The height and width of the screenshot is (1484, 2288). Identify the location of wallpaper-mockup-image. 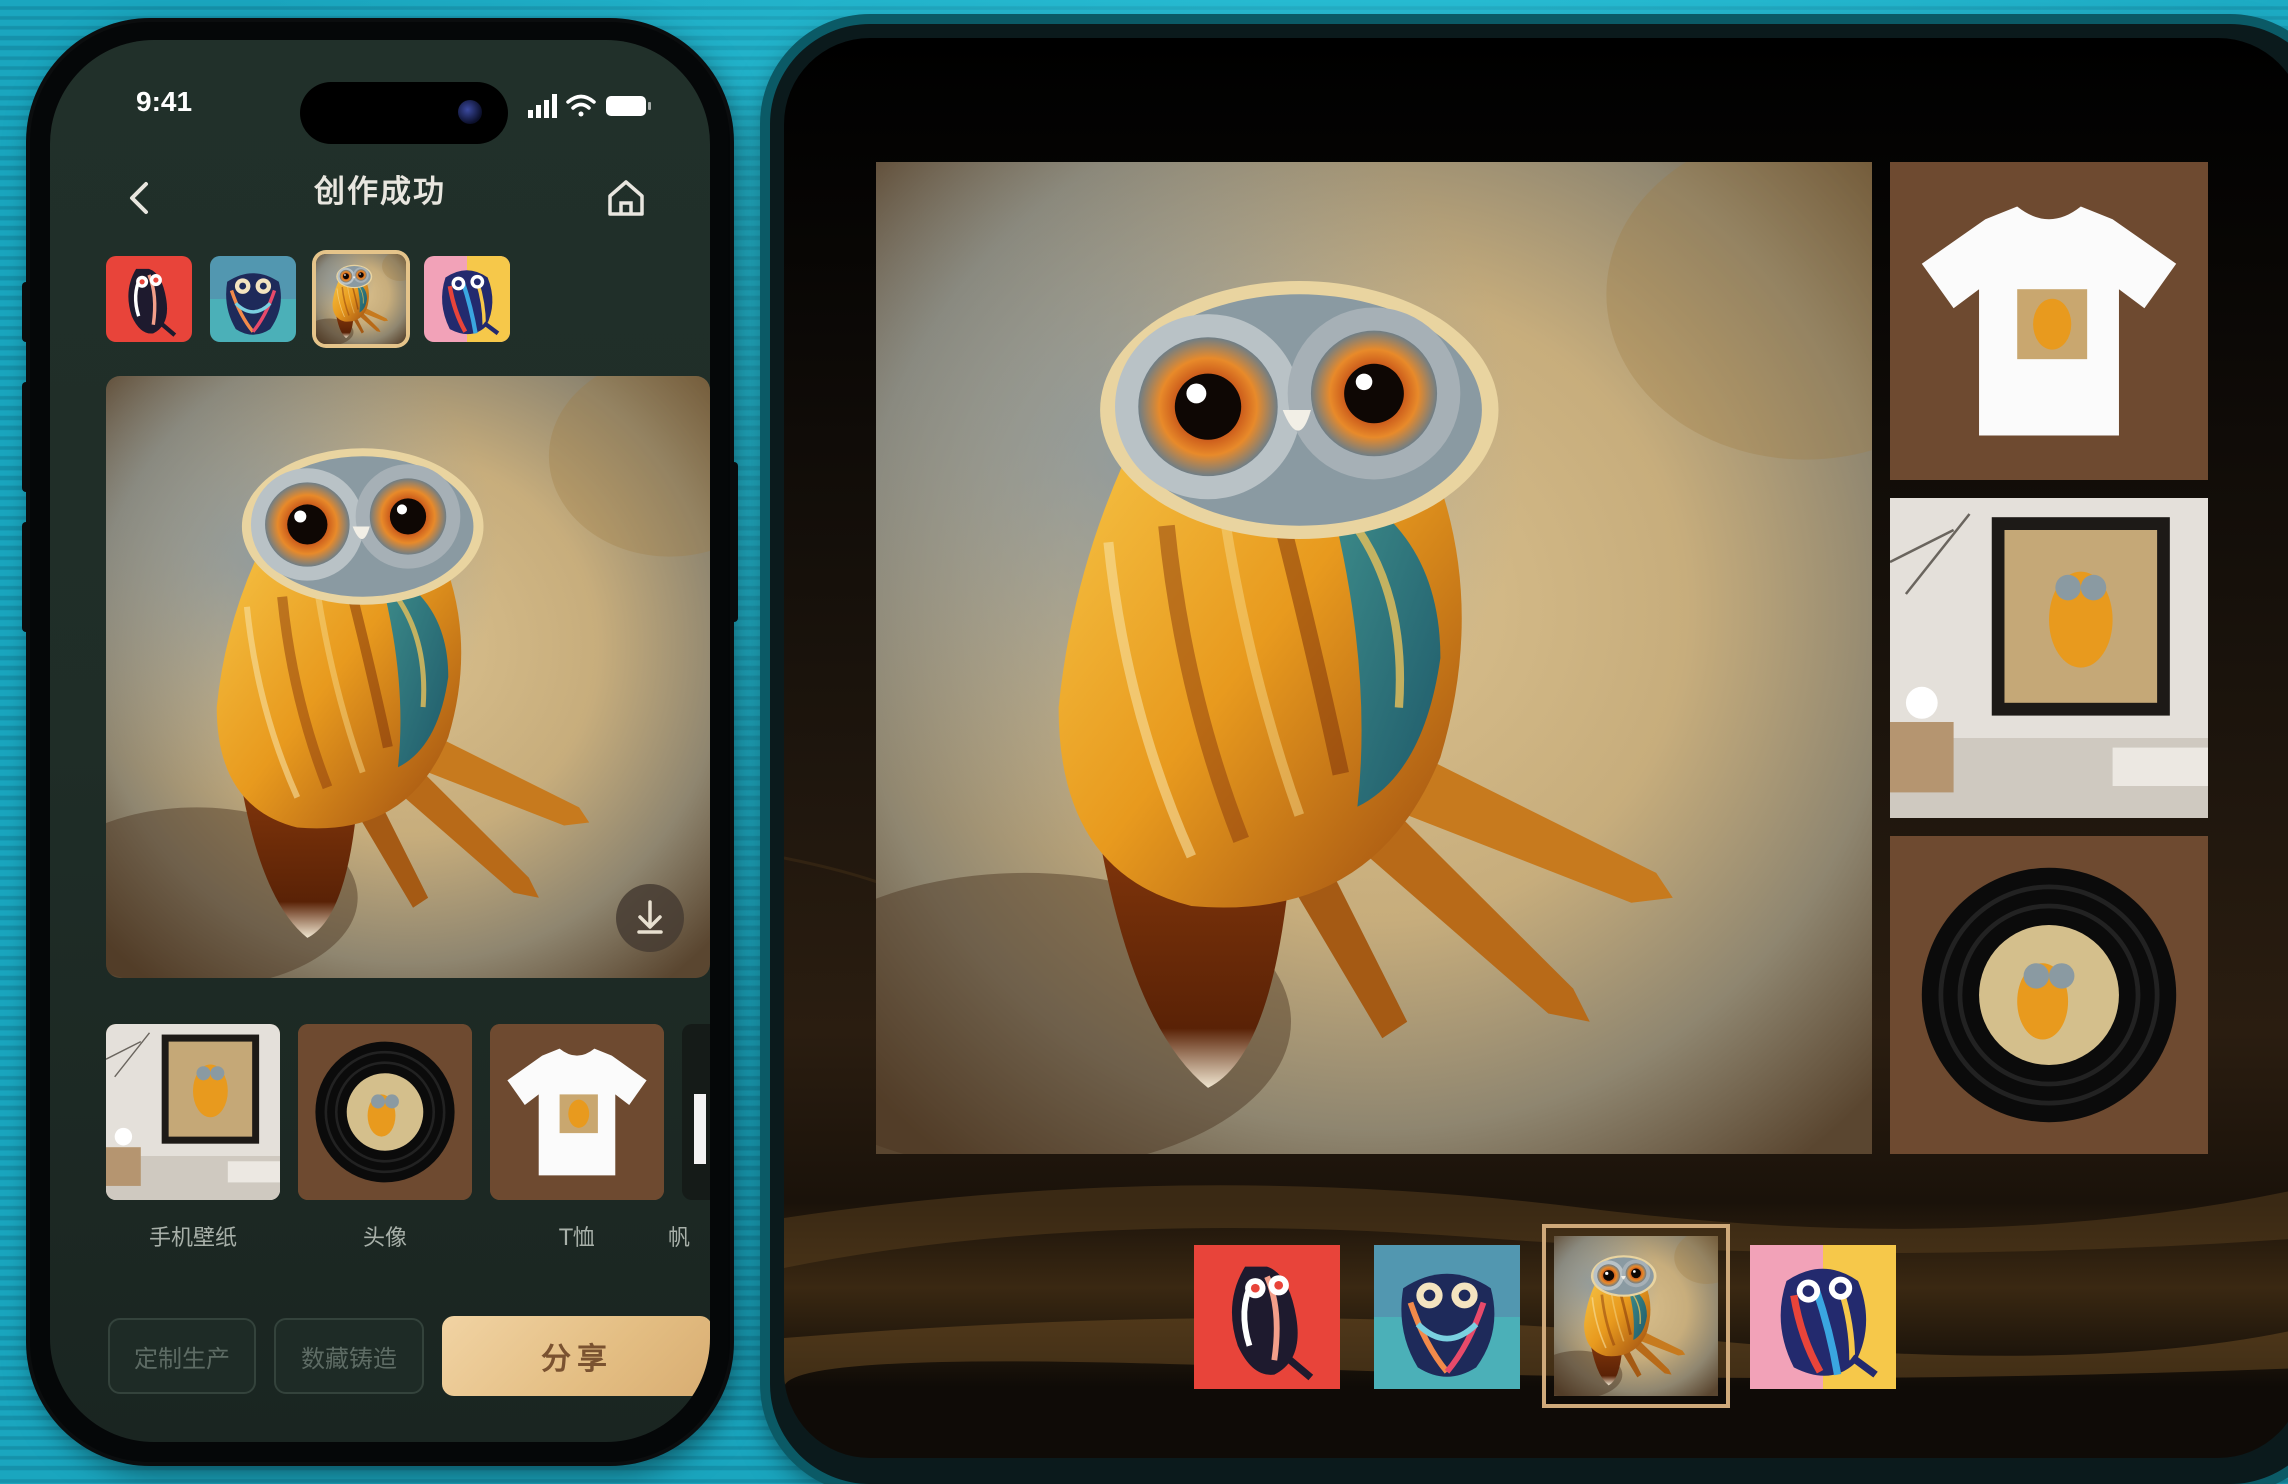
(193, 1112).